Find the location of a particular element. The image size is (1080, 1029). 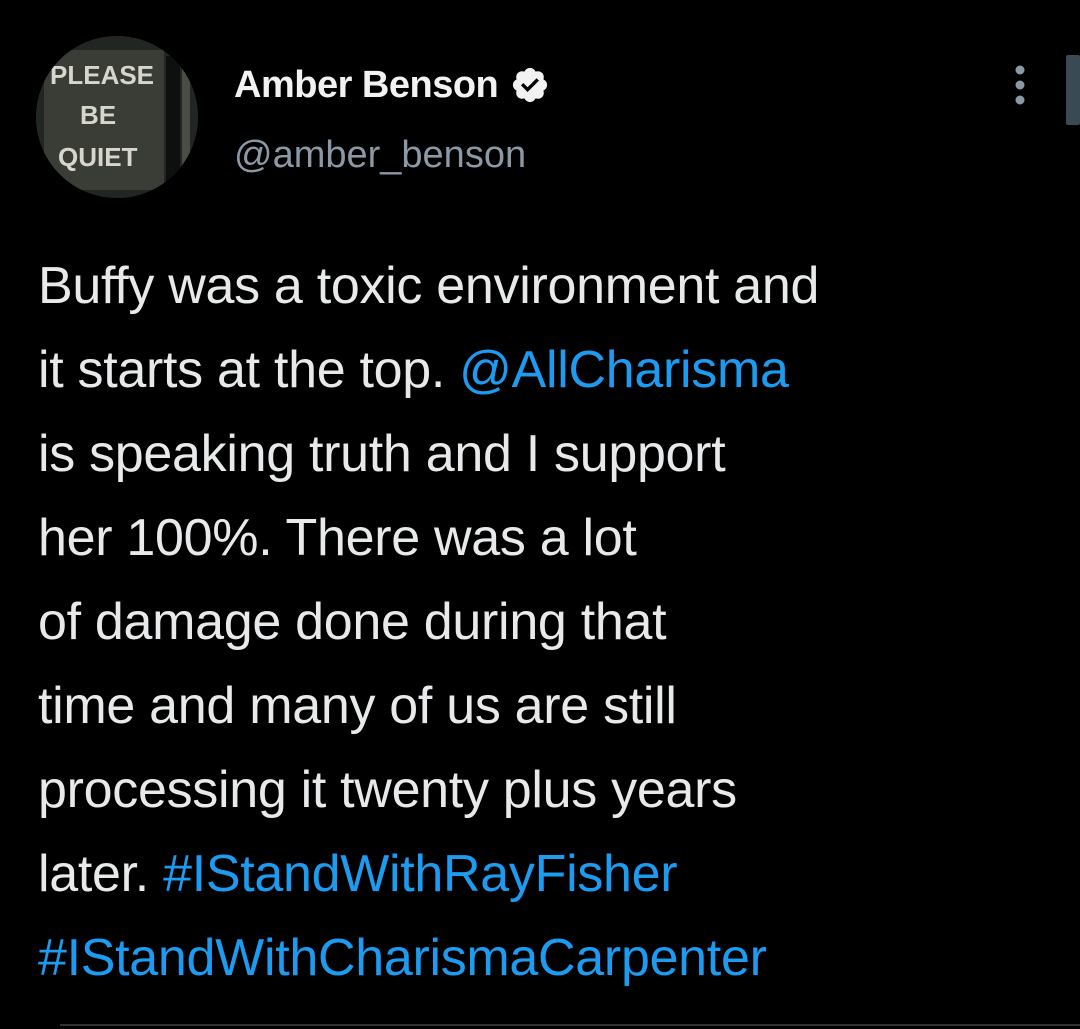

tweet-line: time and many of us are still is located at coordinates (548, 706).